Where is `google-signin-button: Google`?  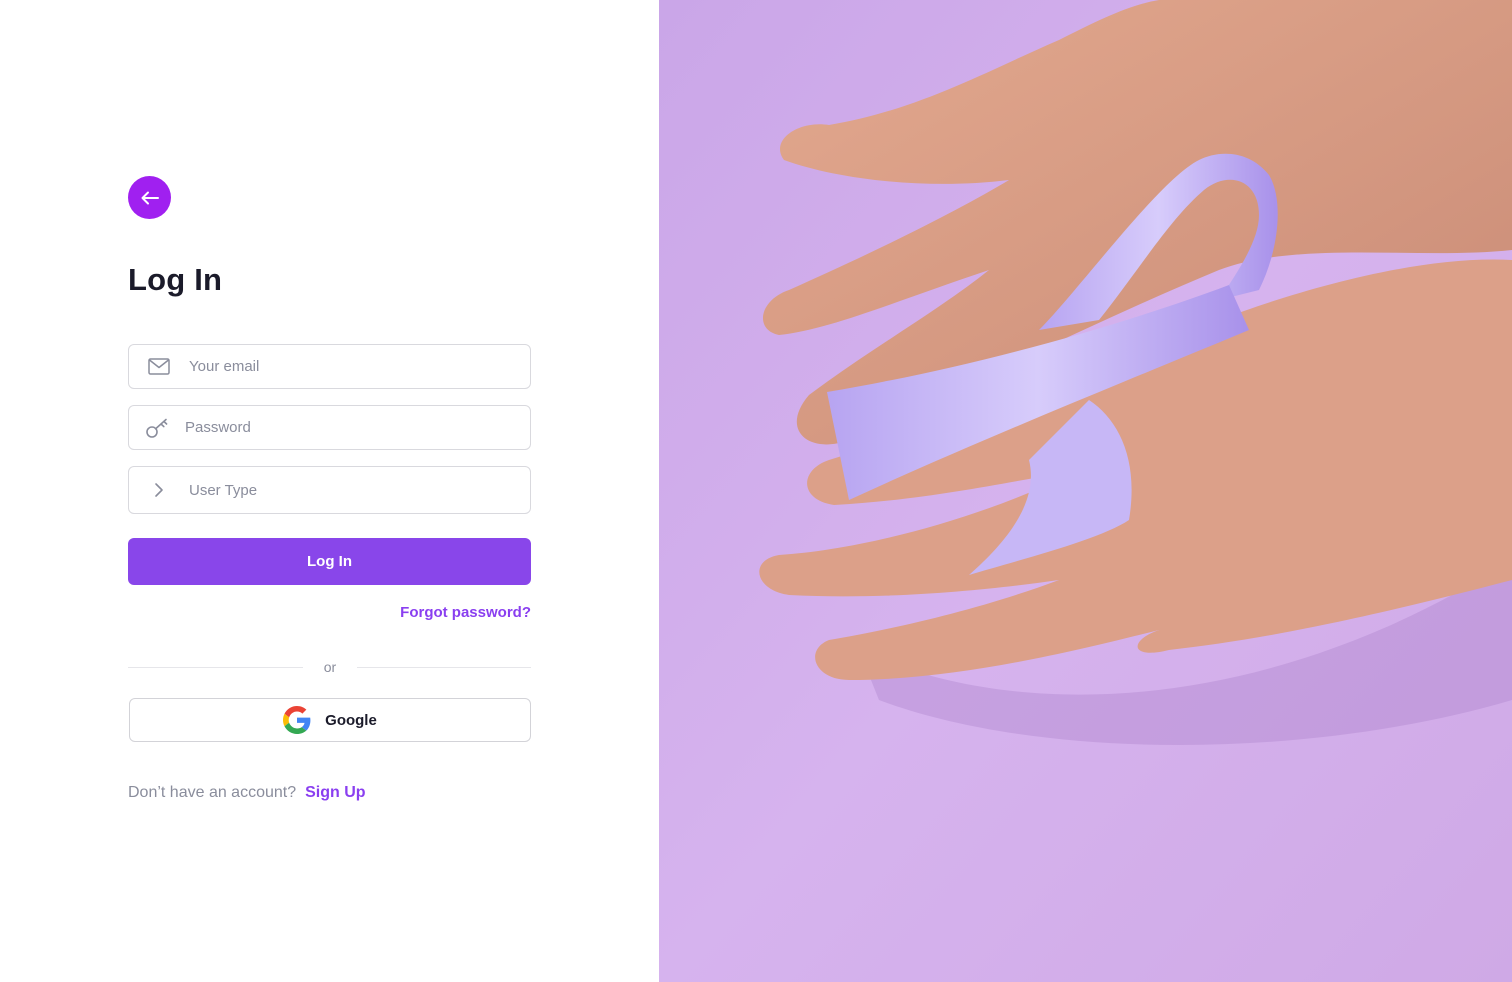
google-signin-button: Google is located at coordinates (330, 720).